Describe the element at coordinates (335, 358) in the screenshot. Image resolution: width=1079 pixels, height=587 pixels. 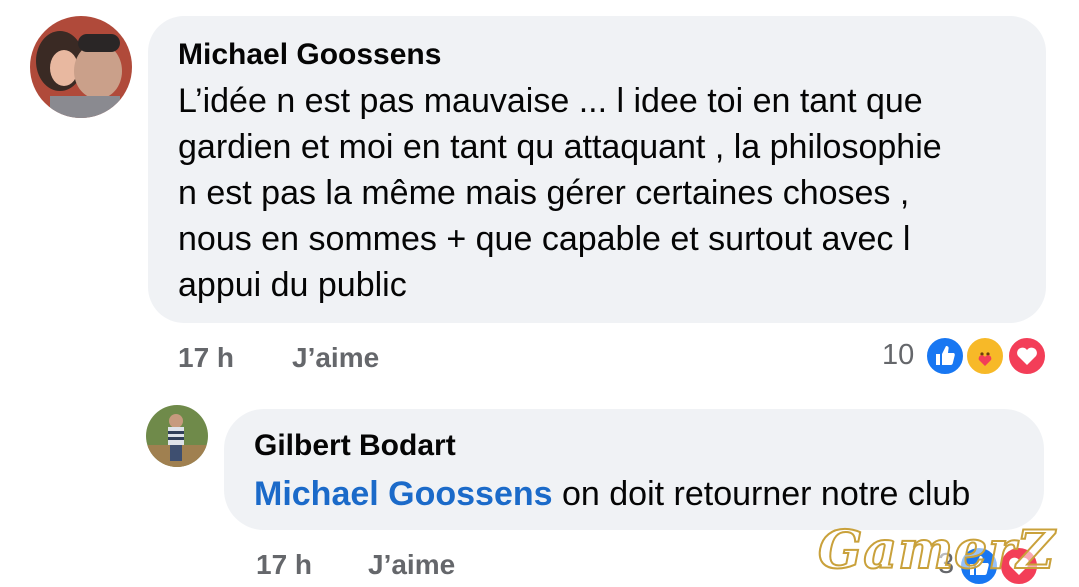
I see `like-button: J’aime` at that location.